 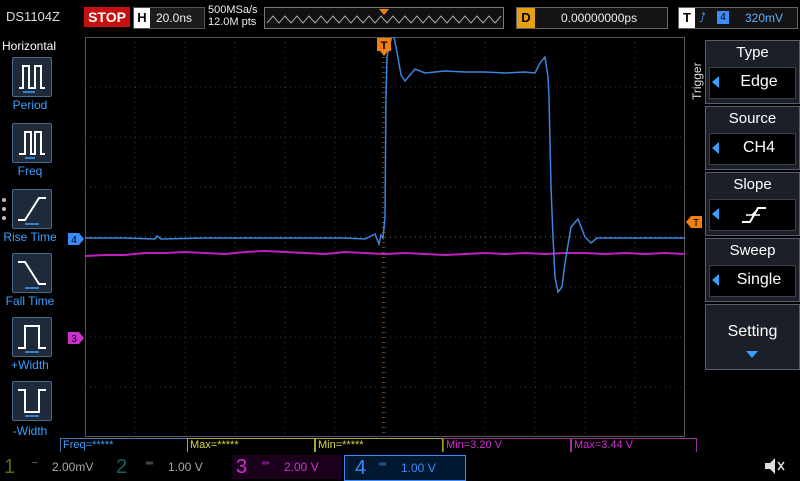 I want to click on timebase-value: 20.0ns, so click(x=174, y=18).